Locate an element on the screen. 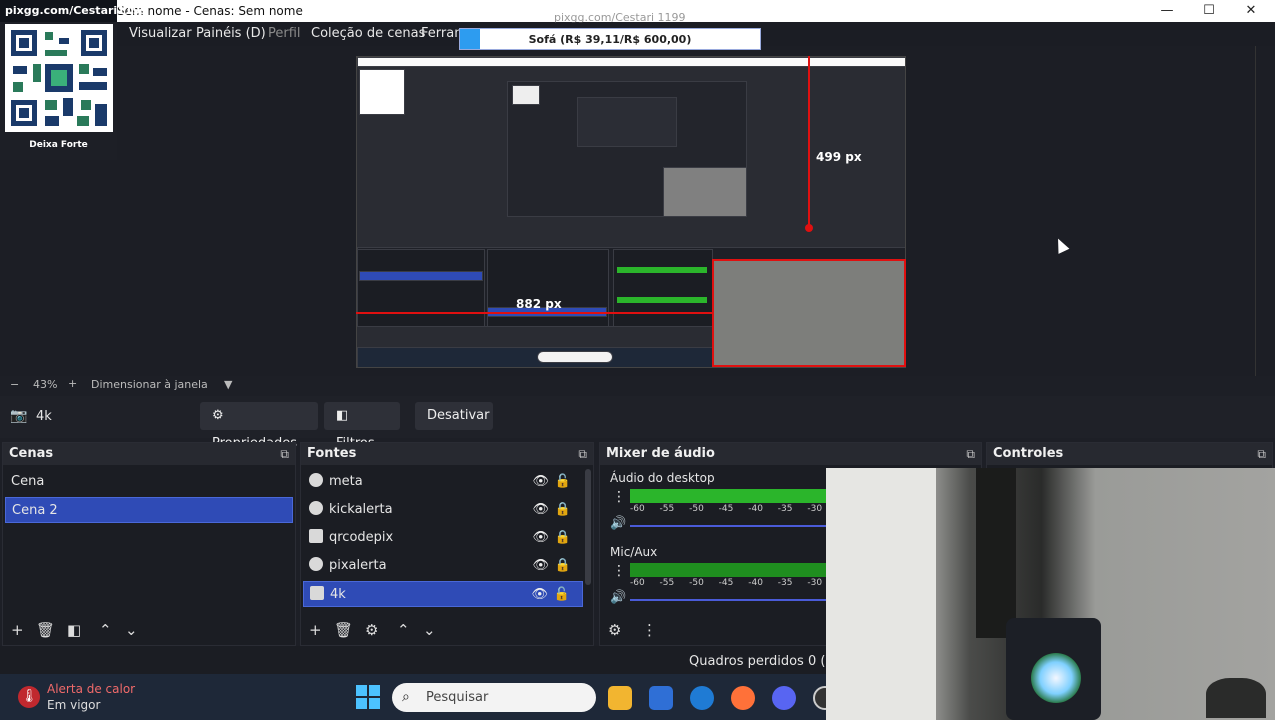 The width and height of the screenshot is (1275, 720). sources-title: Fontes is located at coordinates (332, 453).